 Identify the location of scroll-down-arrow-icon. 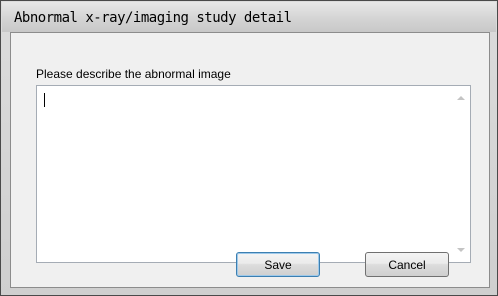
(461, 250).